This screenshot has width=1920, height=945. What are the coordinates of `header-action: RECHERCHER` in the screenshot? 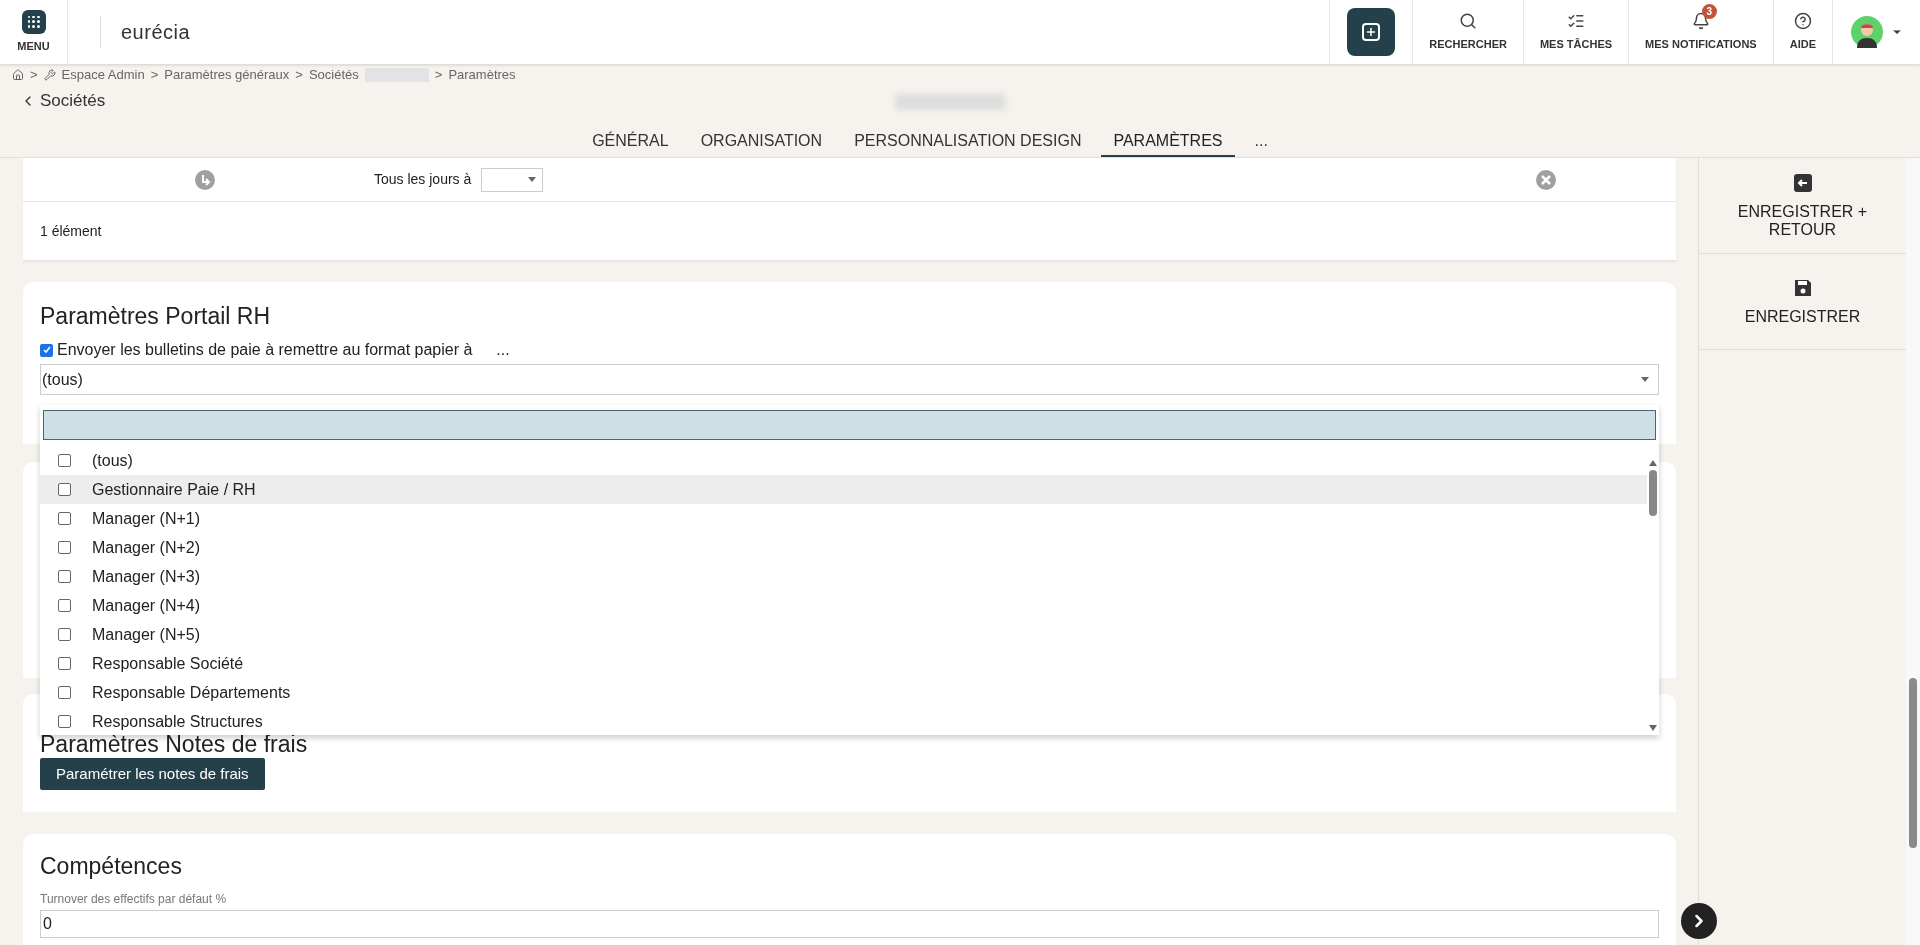 It's located at (1467, 32).